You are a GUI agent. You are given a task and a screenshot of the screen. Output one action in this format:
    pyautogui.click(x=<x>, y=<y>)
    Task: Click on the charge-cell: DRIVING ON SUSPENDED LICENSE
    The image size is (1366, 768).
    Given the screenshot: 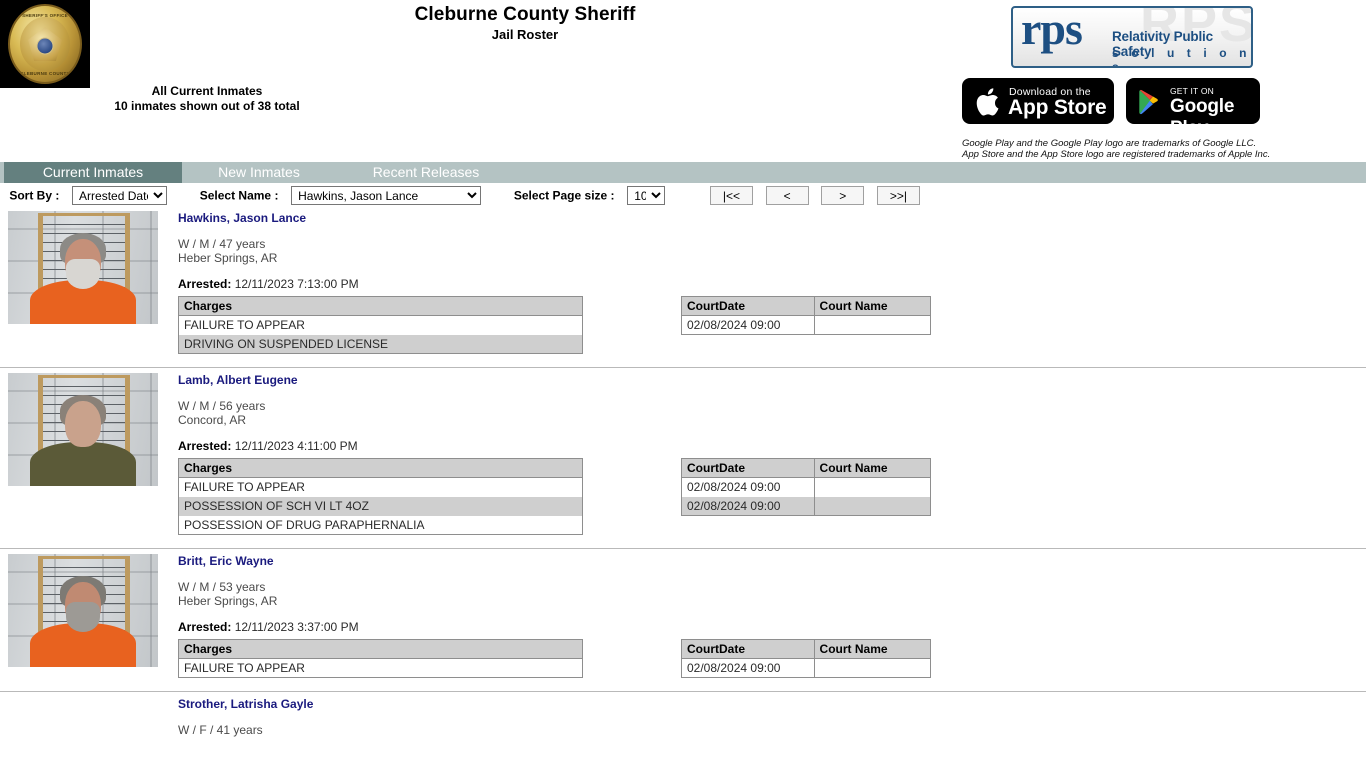 What is the action you would take?
    pyautogui.click(x=380, y=344)
    